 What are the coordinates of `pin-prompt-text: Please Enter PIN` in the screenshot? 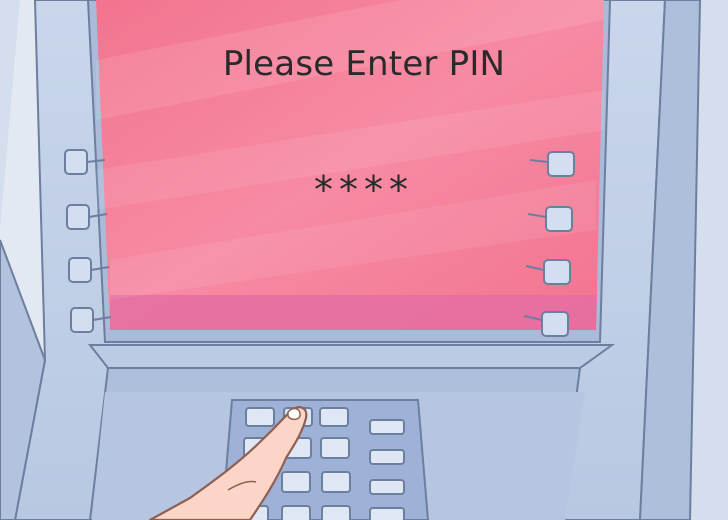 It's located at (364, 64).